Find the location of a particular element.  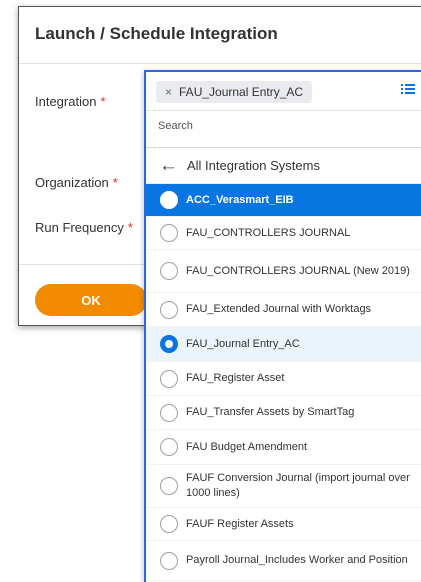

option-fau-extended-journal: FAU_Extended Journal with Worktags is located at coordinates (283, 310).